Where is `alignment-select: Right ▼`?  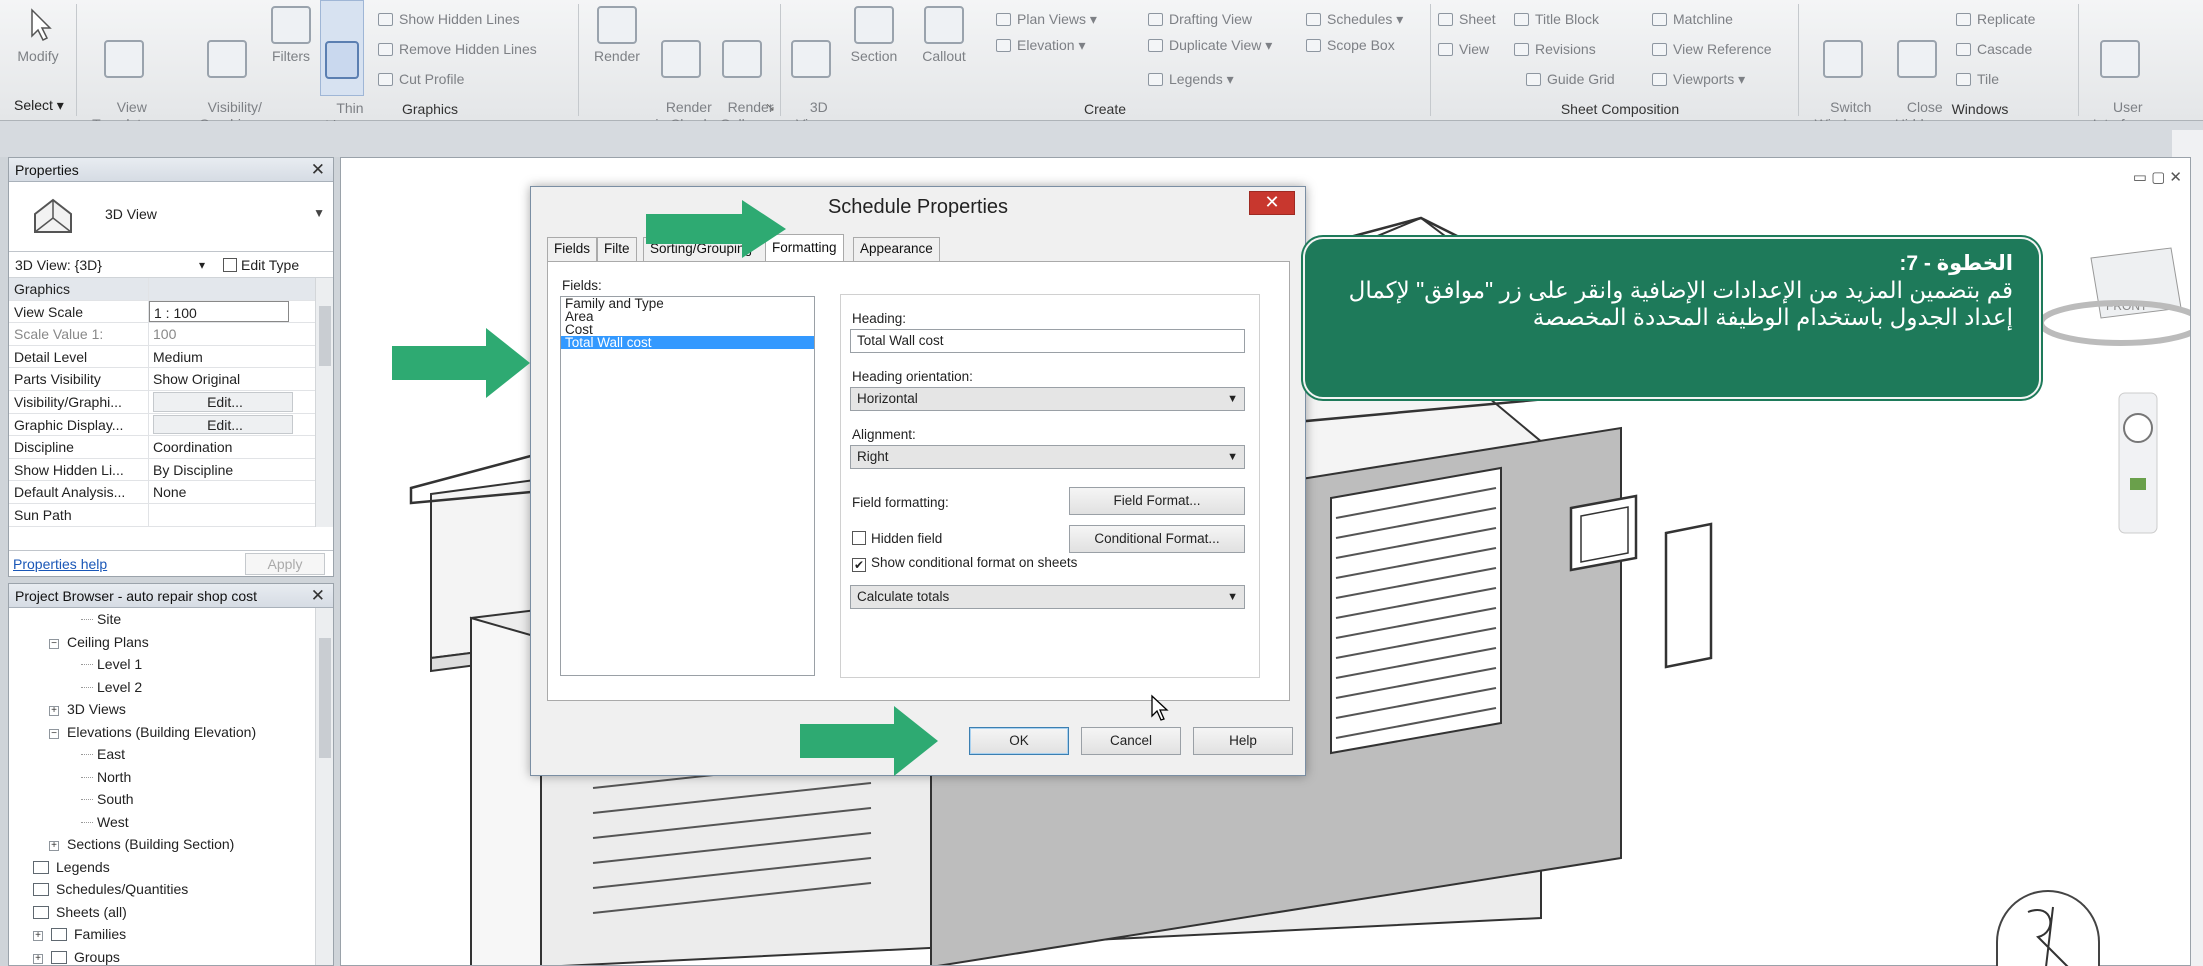
alignment-select: Right ▼ is located at coordinates (1047, 457).